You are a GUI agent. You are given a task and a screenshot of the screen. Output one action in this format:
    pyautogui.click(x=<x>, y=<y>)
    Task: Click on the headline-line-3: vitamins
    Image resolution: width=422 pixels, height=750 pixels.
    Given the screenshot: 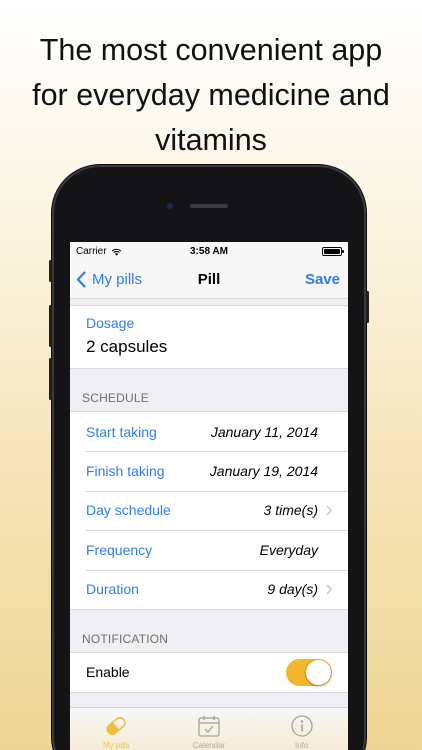 What is the action you would take?
    pyautogui.click(x=211, y=140)
    